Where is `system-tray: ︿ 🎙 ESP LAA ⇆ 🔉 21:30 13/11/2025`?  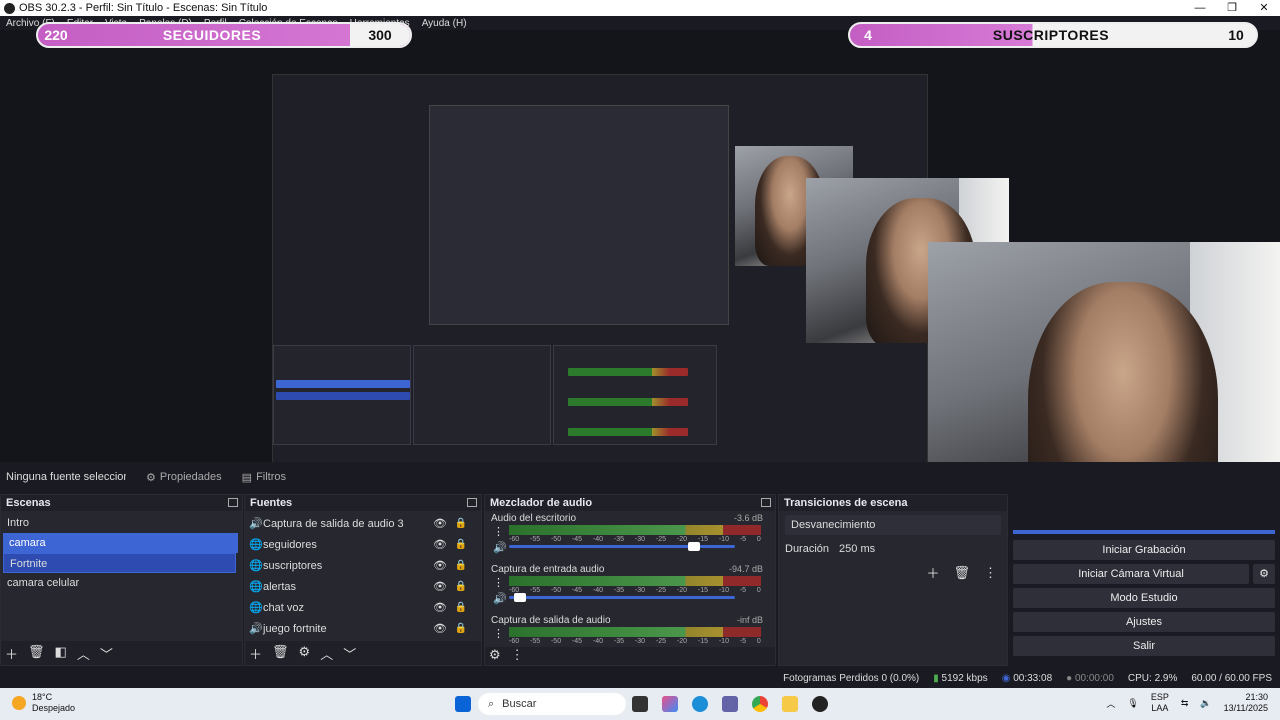 system-tray: ︿ 🎙 ESP LAA ⇆ 🔉 21:30 13/11/2025 is located at coordinates (1187, 703).